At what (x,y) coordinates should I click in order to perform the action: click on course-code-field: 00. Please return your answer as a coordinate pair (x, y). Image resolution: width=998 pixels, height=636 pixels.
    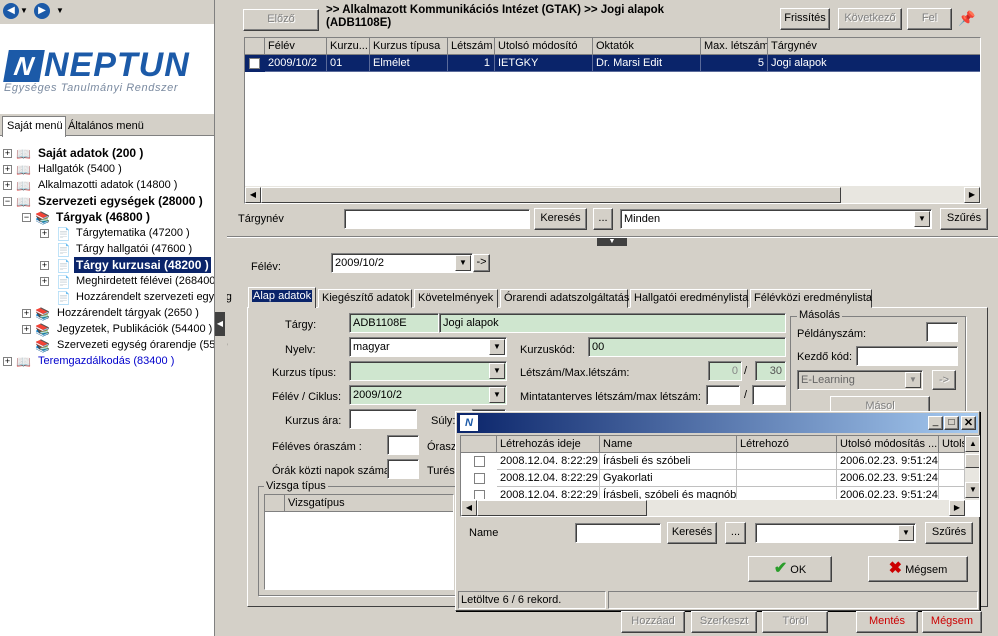
    Looking at the image, I should click on (687, 347).